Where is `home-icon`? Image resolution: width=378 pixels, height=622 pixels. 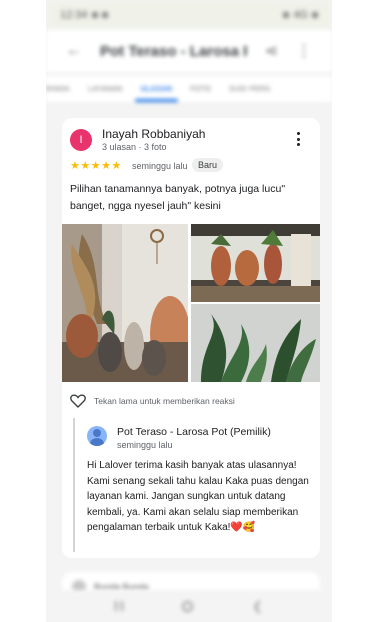 home-icon is located at coordinates (188, 606).